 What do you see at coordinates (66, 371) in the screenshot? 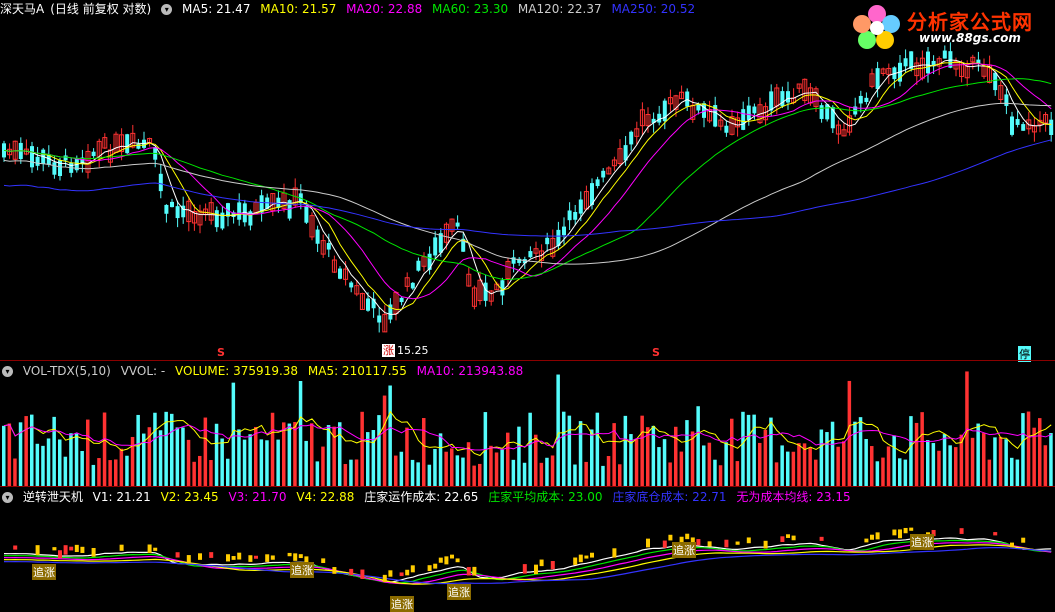
I see `vol-indicator-name: VOL-TDX(5,10)` at bounding box center [66, 371].